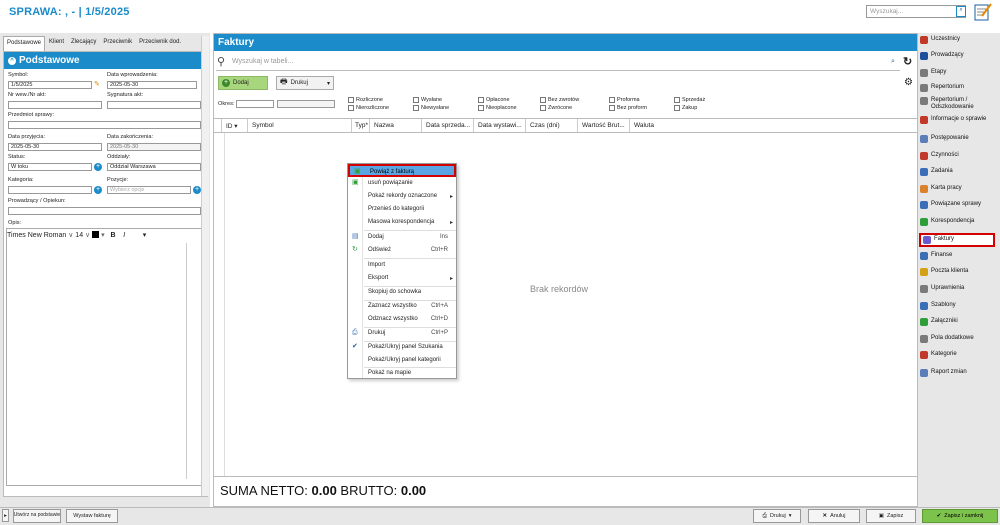 The image size is (1000, 525). I want to click on opis-editor, so click(105, 357).